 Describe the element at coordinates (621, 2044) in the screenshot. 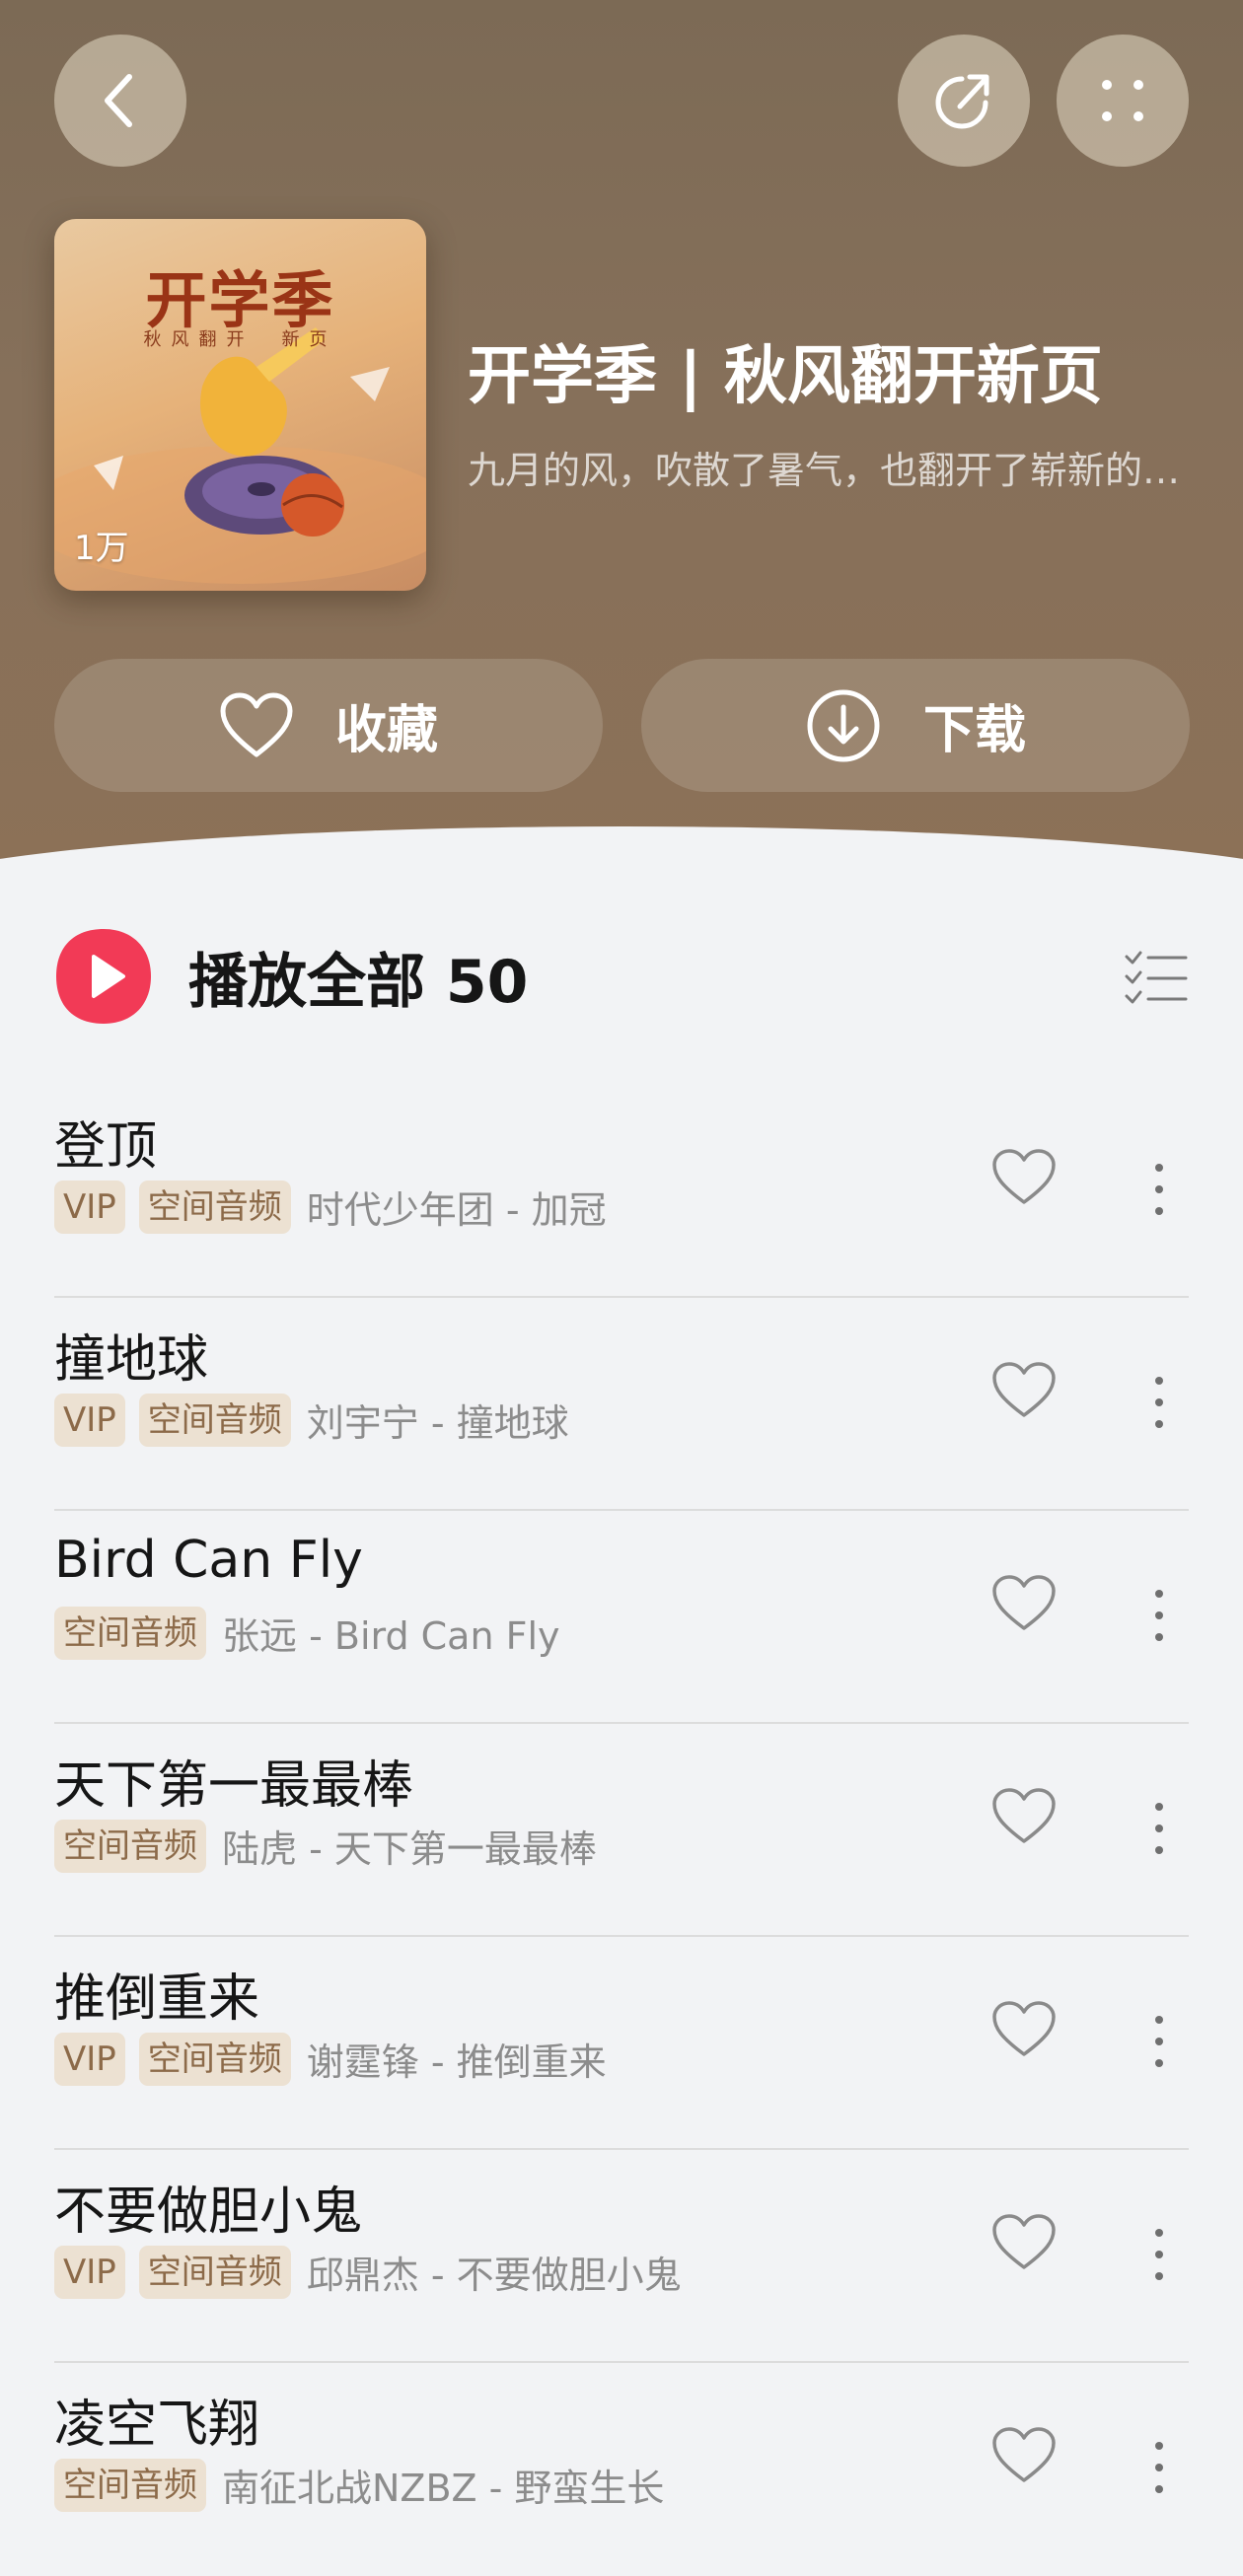

I see `song-row: 推倒重来 VIP 空间音频 谢霆锋 - 推倒重来` at that location.